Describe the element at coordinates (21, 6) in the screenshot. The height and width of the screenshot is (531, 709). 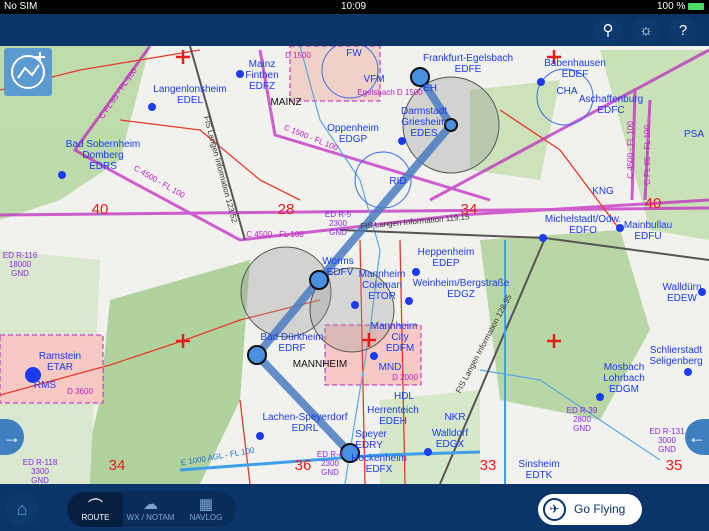
I see `carrier: No SIM` at that location.